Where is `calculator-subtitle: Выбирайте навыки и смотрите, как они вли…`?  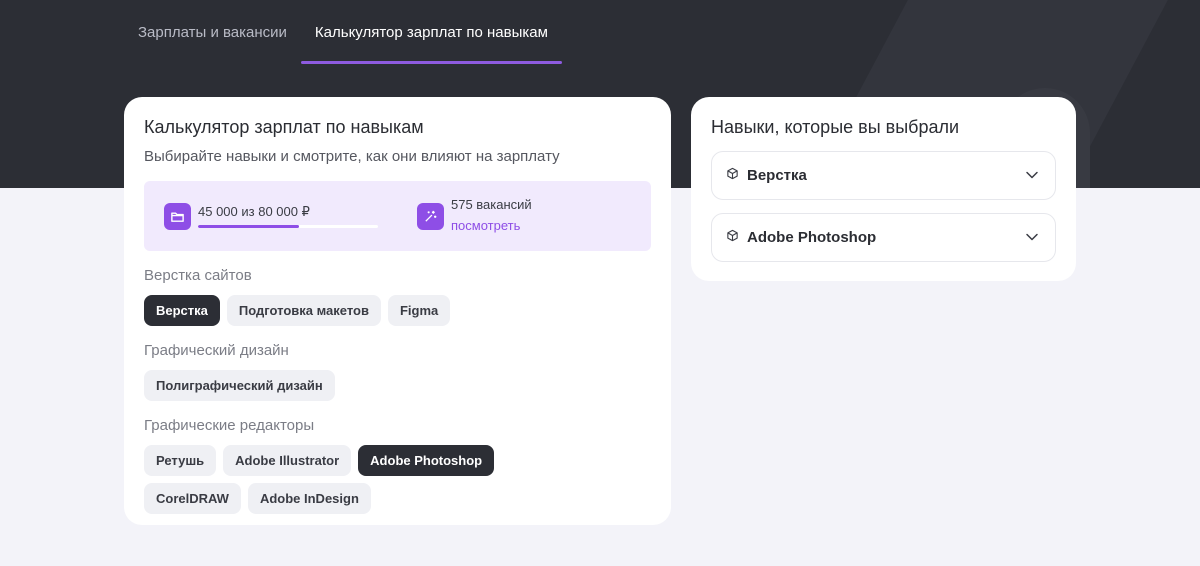 calculator-subtitle: Выбирайте навыки и смотрите, как они вли… is located at coordinates (352, 156).